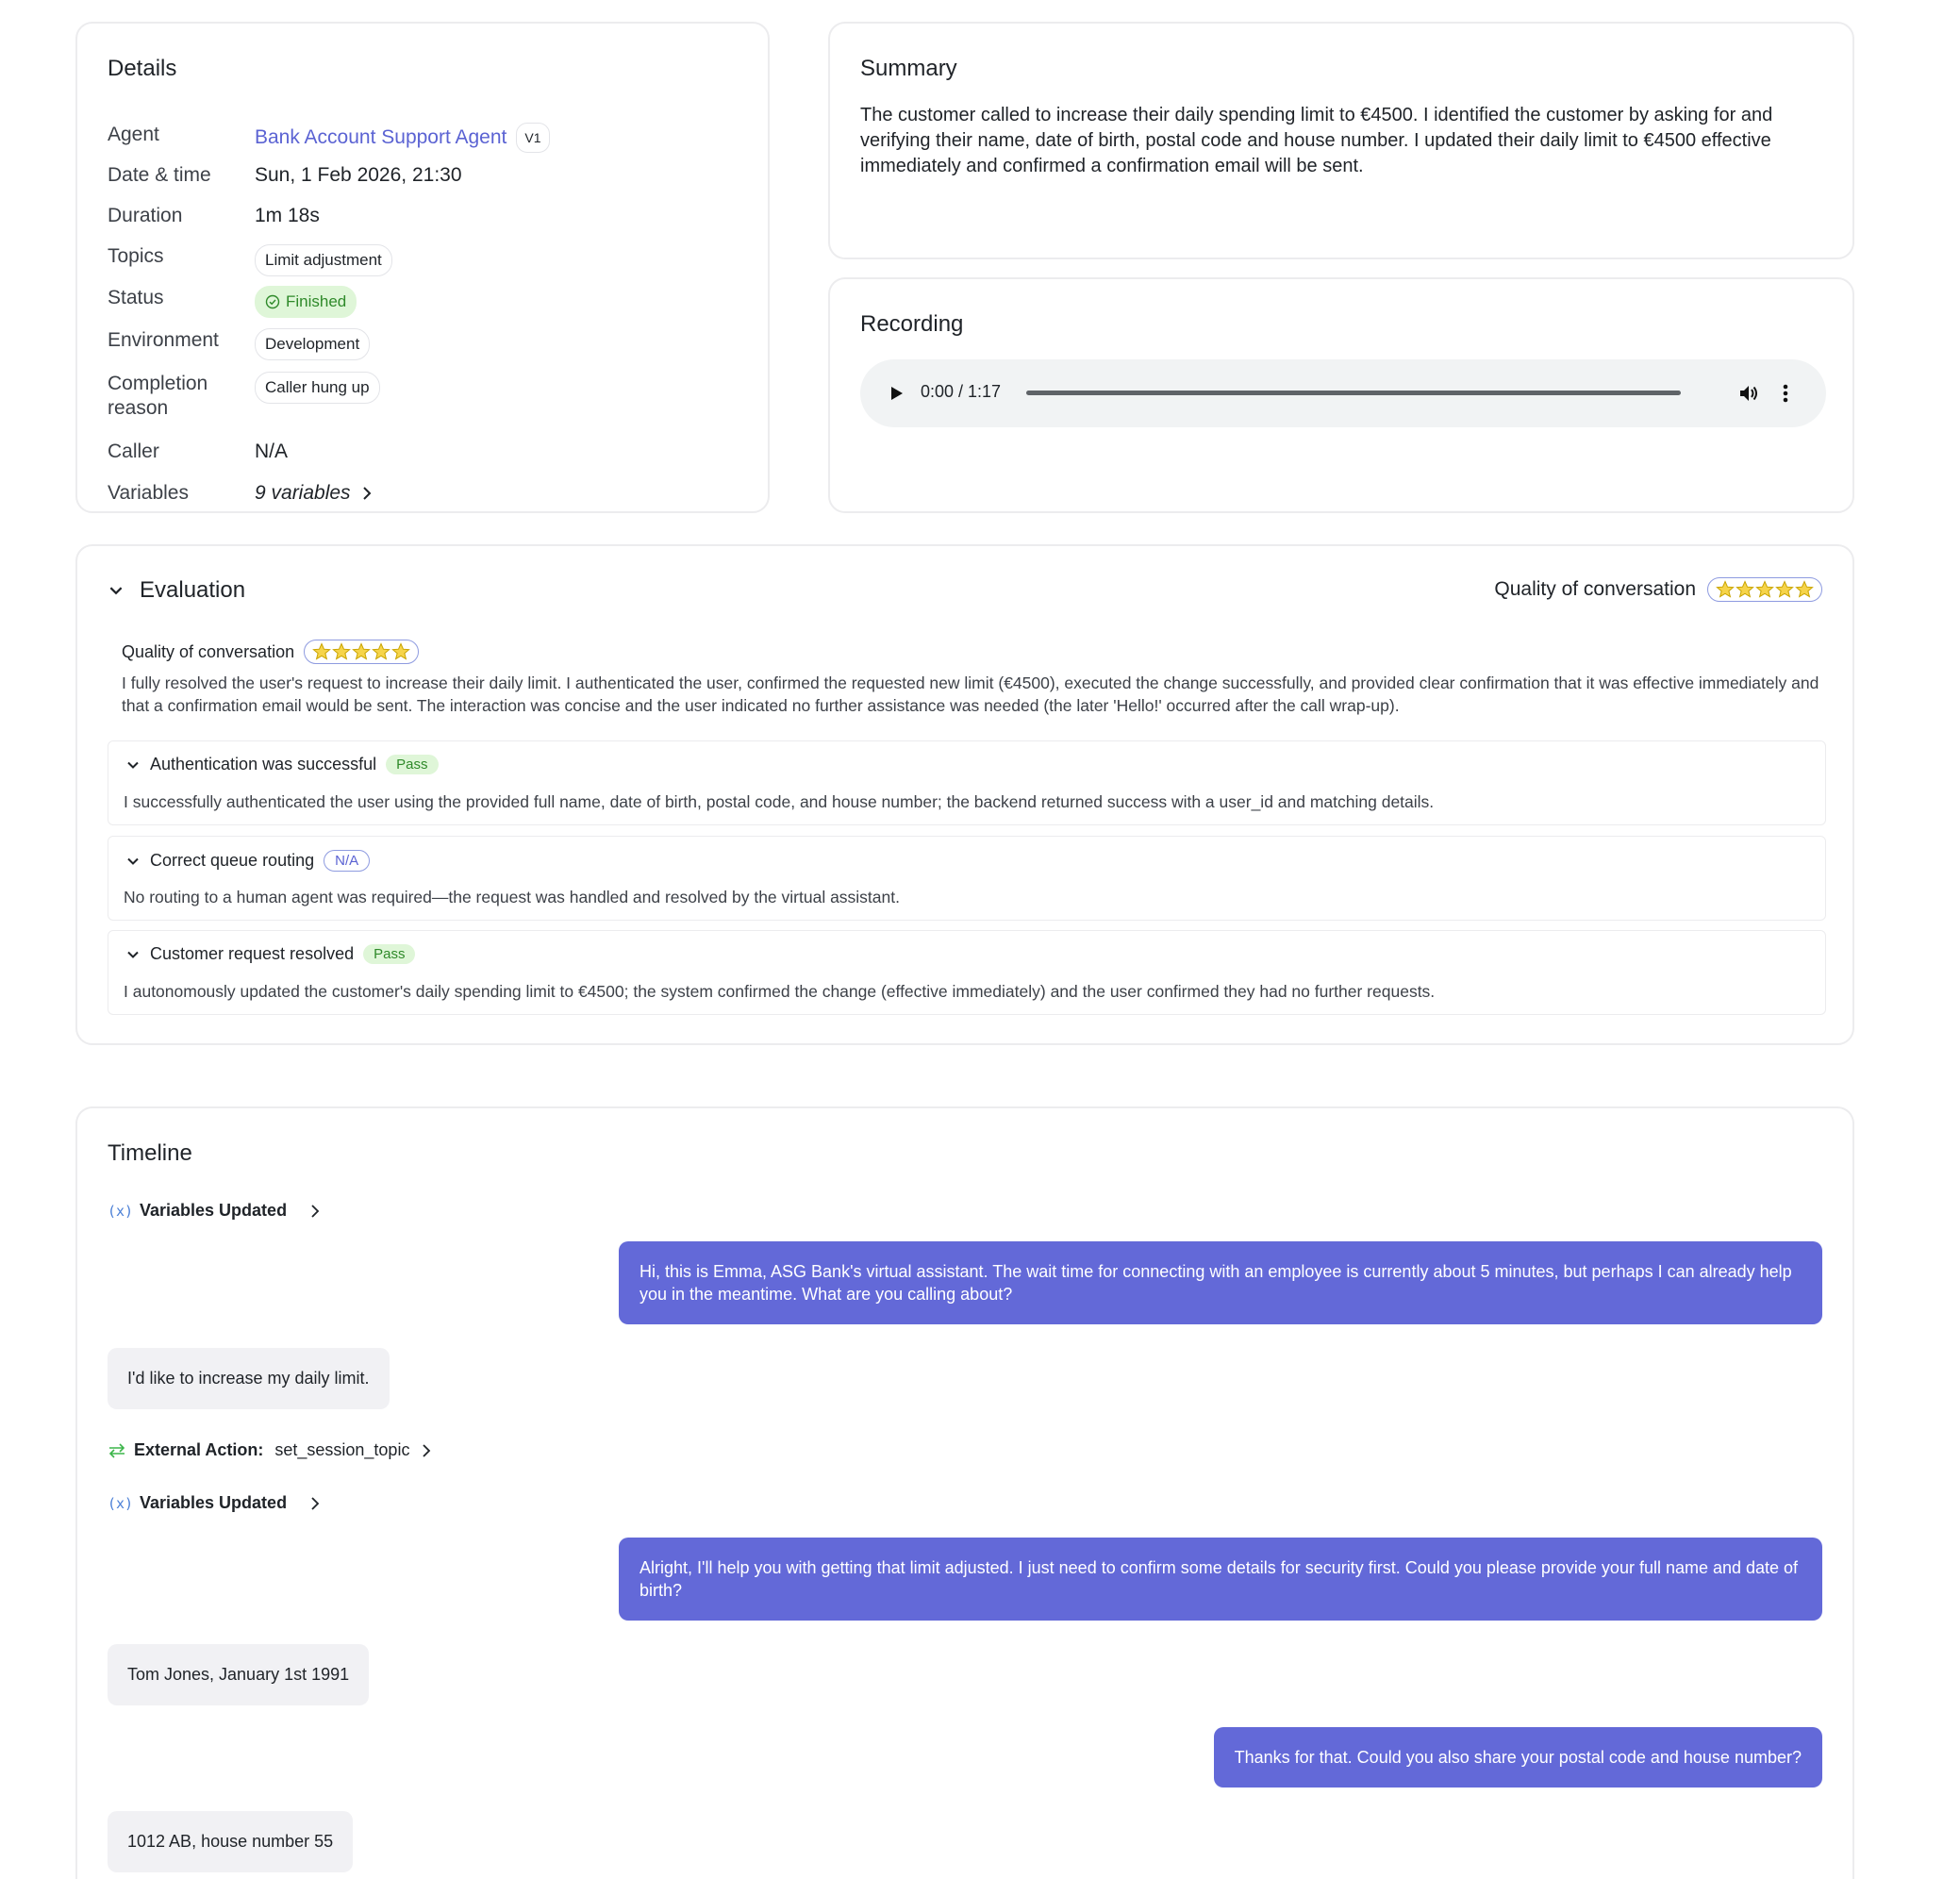 This screenshot has height=1879, width=1960. I want to click on criterion-result-badge: Pass, so click(412, 764).